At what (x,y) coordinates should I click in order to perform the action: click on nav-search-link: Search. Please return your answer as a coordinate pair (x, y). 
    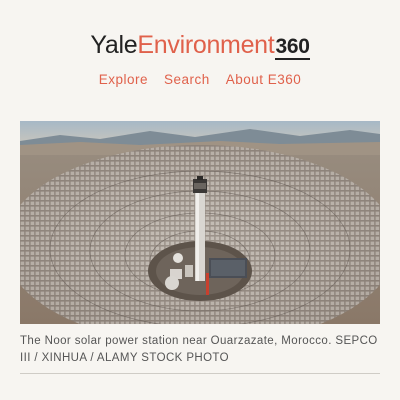
    Looking at the image, I should click on (187, 79).